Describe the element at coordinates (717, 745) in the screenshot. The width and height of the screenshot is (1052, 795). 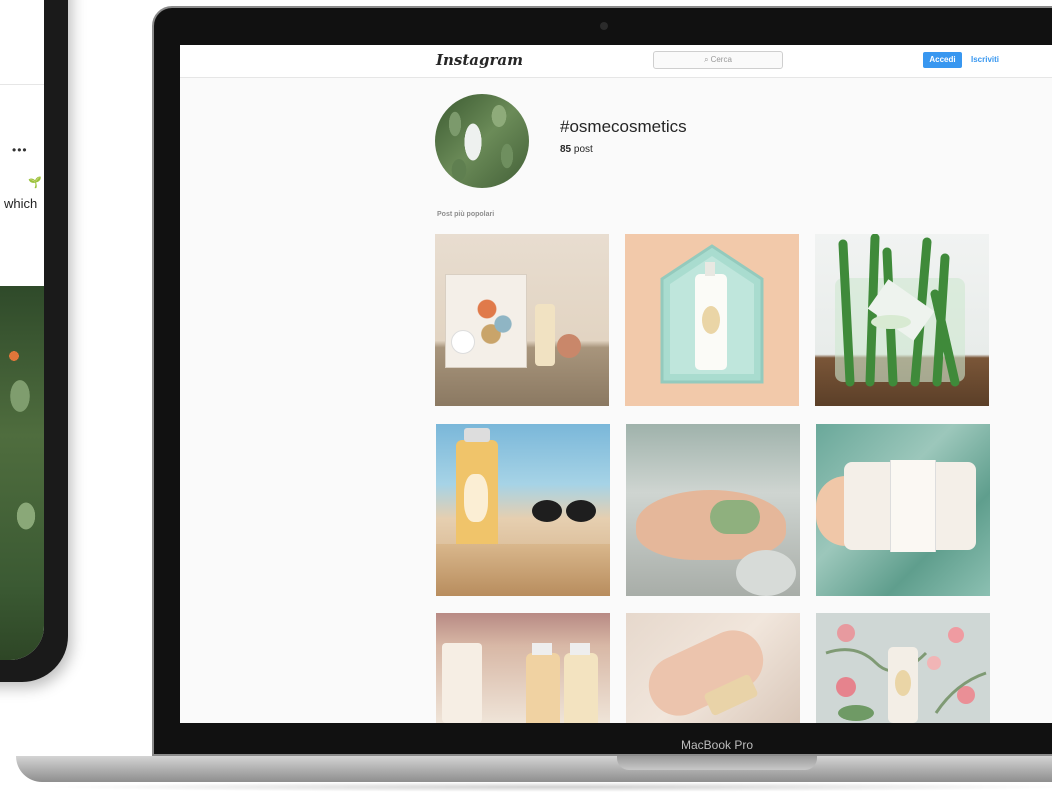
I see `laptop-model-label: MacBook Pro` at that location.